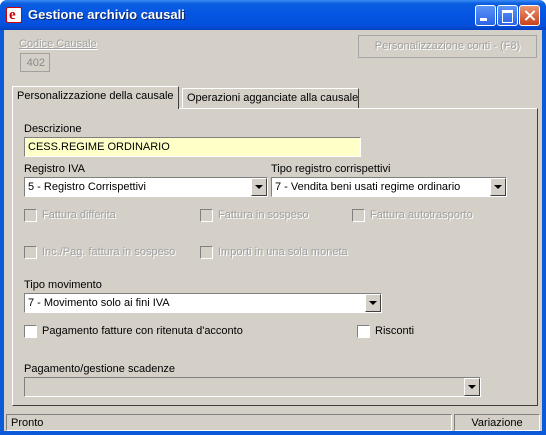 The height and width of the screenshot is (435, 546). What do you see at coordinates (283, 252) in the screenshot?
I see `checkbox-label: Importi in una sola moneta` at bounding box center [283, 252].